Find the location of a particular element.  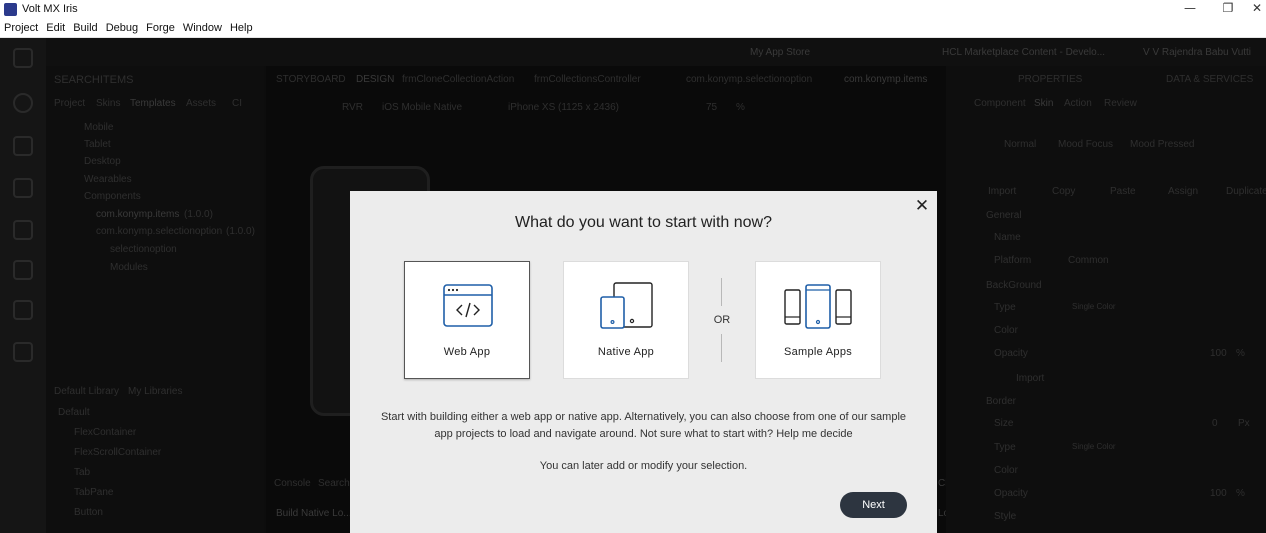

library-tab-mine: My Libraries is located at coordinates (155, 391).